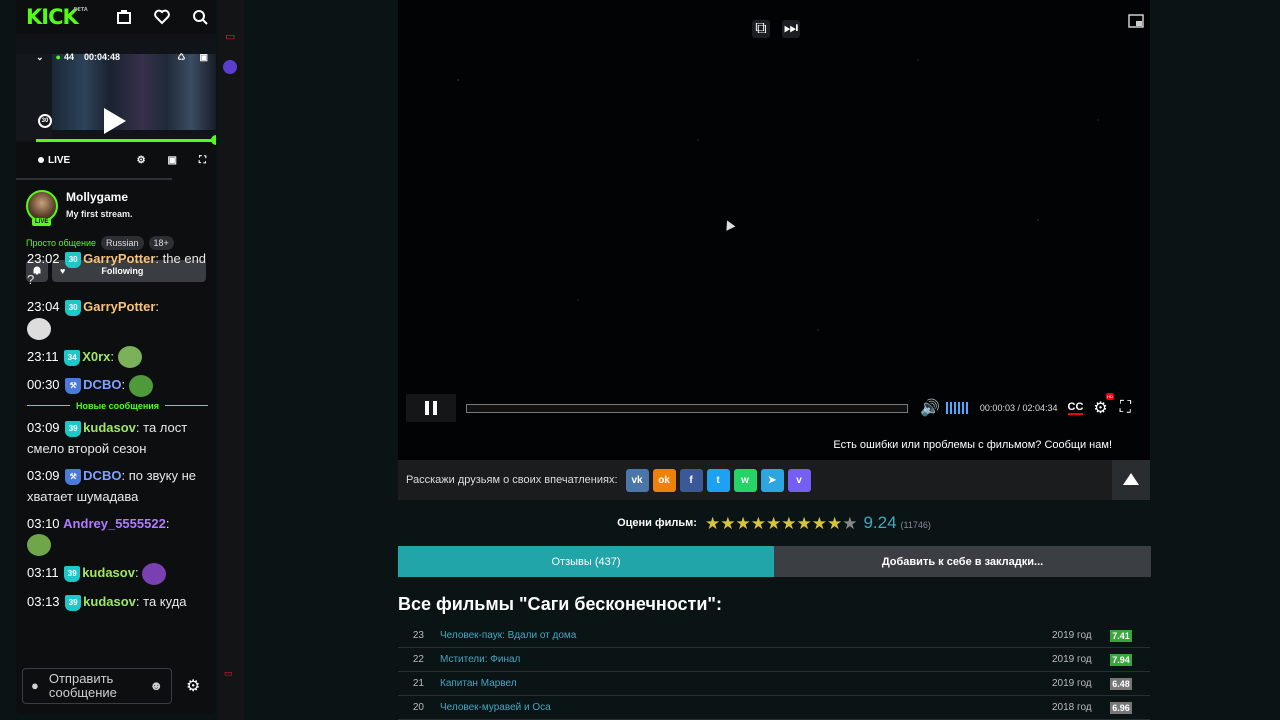 This screenshot has width=1280, height=720. Describe the element at coordinates (1136, 21) in the screenshot. I see `pip-icon` at that location.